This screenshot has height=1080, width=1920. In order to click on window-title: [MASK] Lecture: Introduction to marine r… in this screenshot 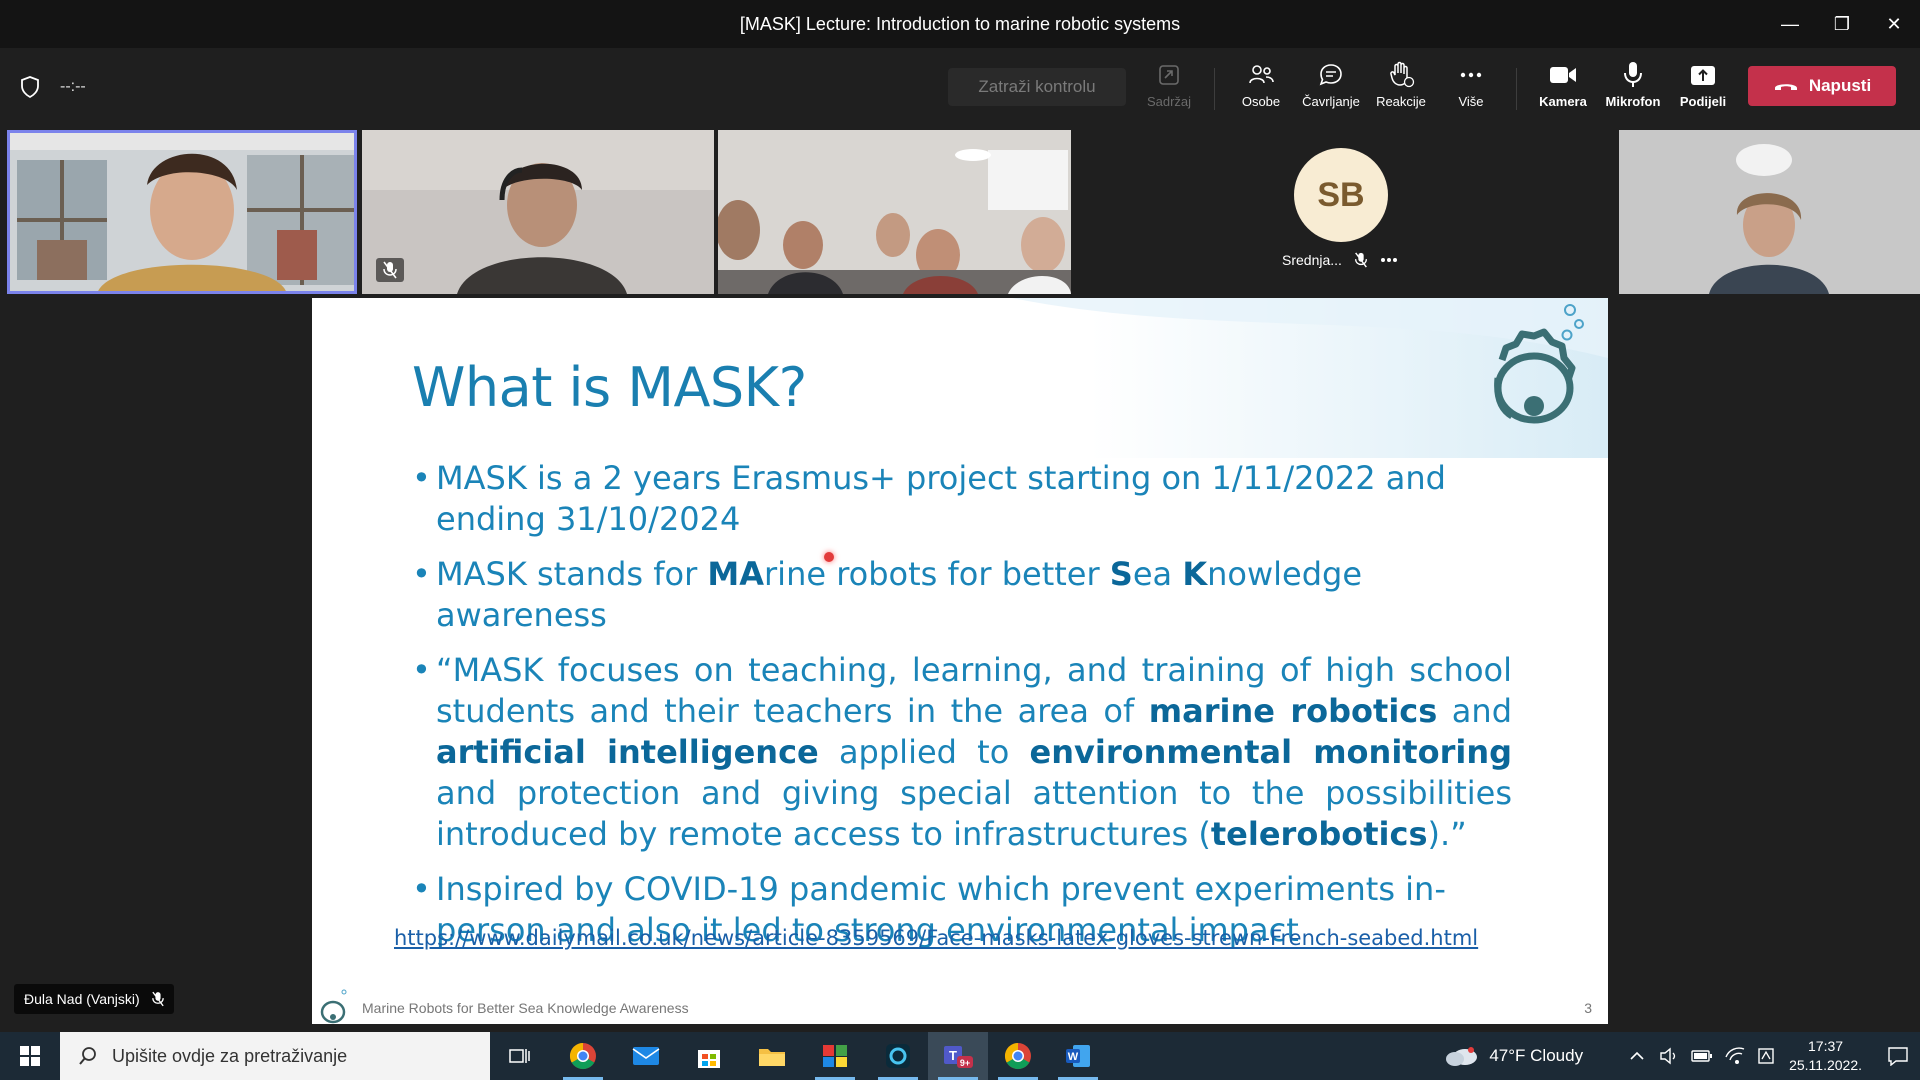, I will do `click(960, 23)`.